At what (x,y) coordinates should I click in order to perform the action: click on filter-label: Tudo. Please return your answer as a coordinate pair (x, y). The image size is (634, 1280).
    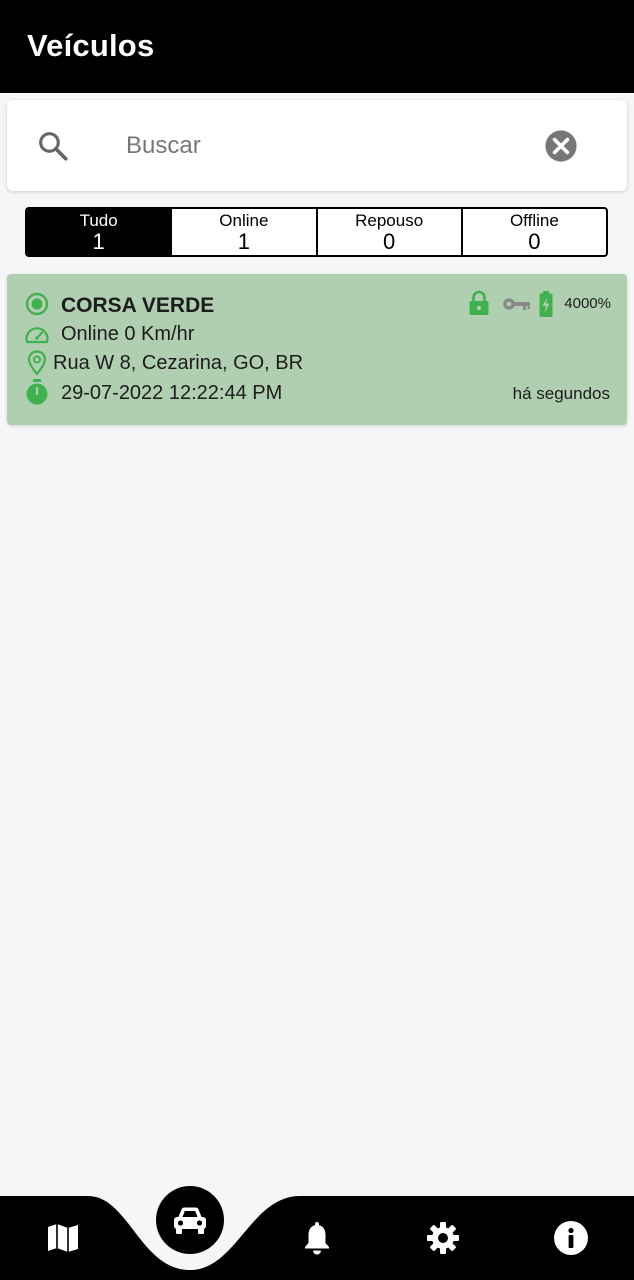
    Looking at the image, I should click on (98, 220).